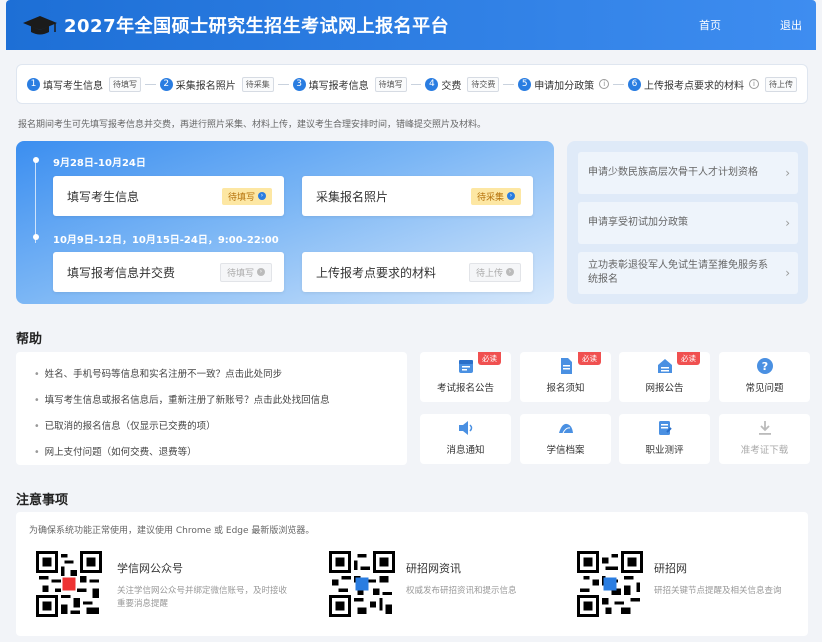  I want to click on step-3: 3 填写报考信息 待填写, so click(349, 84).